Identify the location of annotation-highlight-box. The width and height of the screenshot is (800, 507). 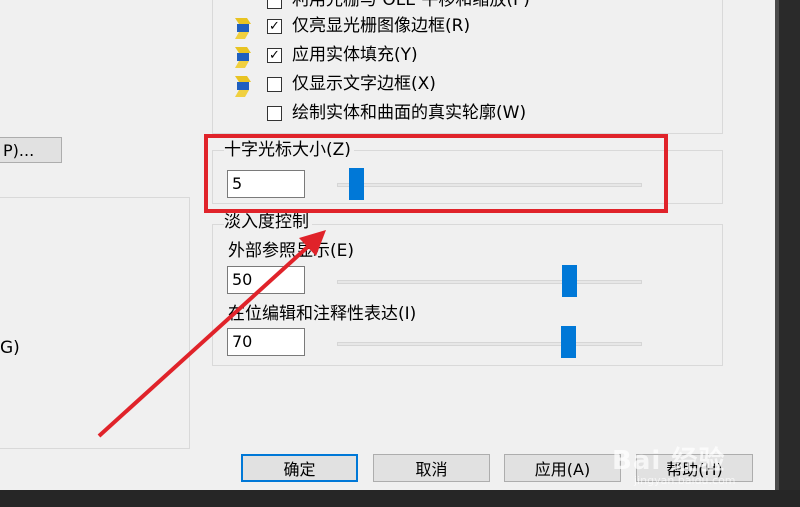
(436, 173).